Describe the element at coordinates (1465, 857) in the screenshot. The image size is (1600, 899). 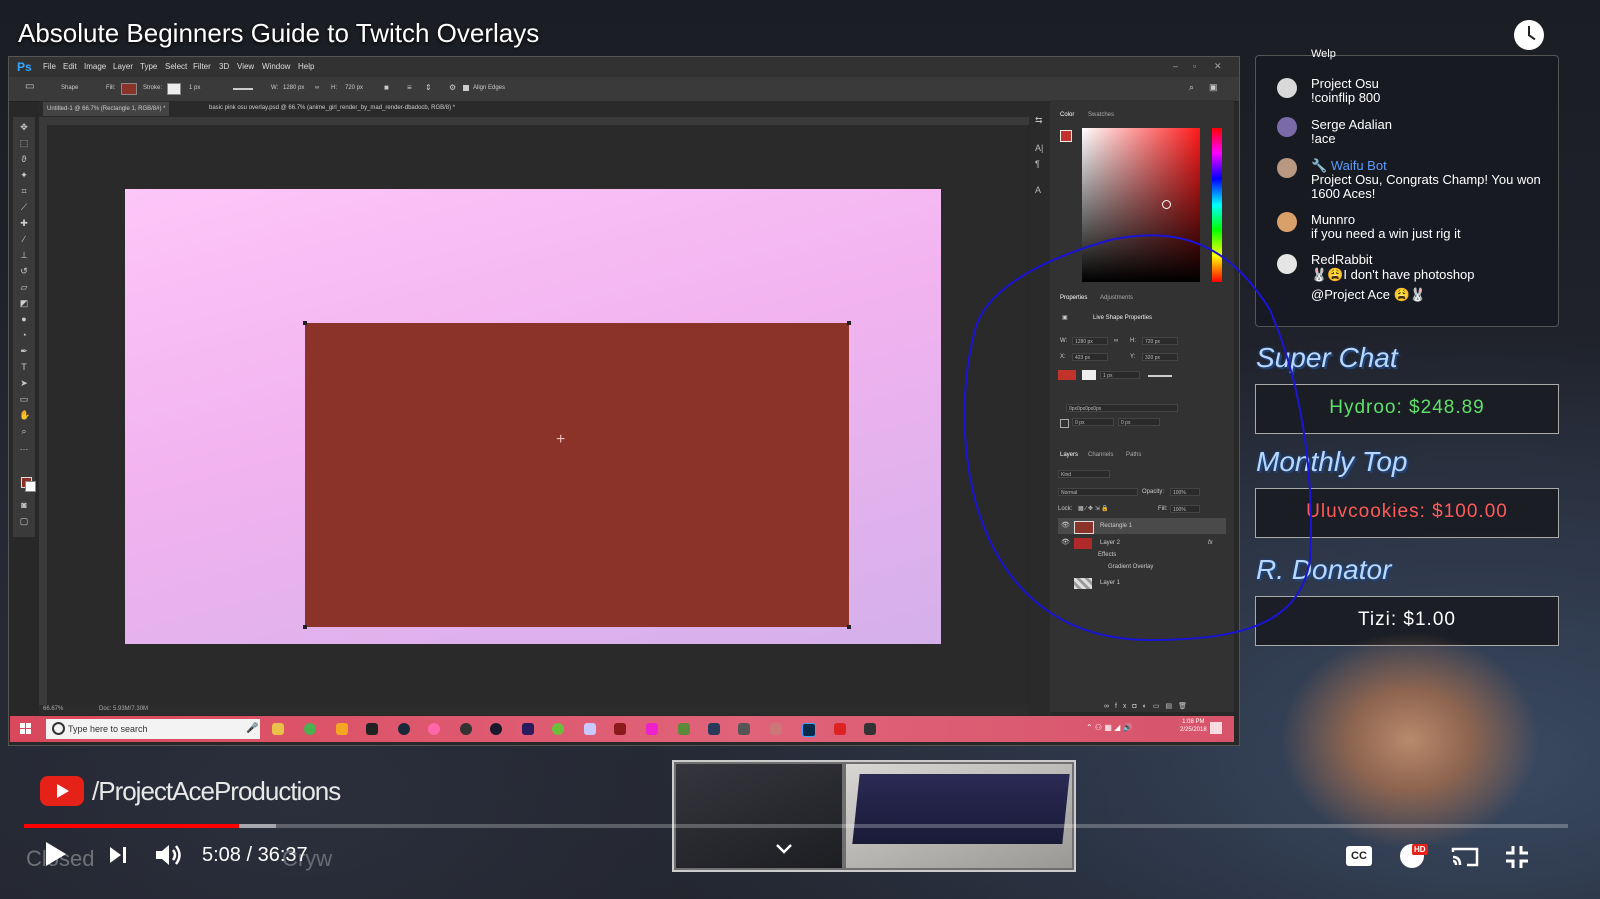
I see `cast-icon` at that location.